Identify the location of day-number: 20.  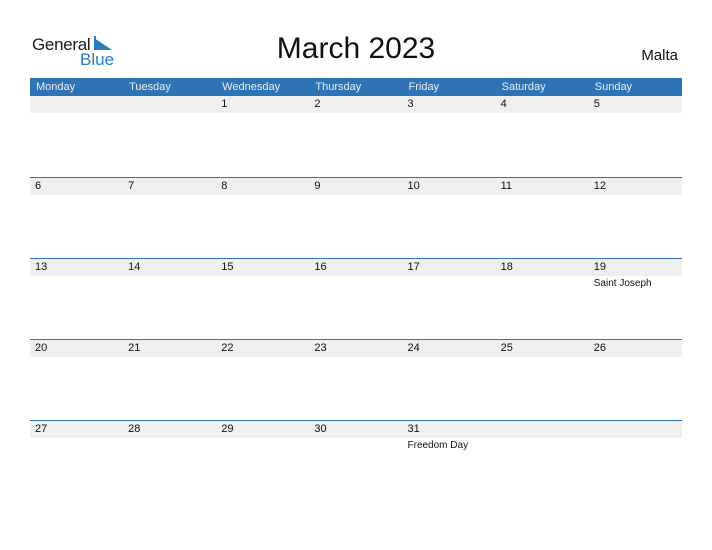
(41, 348).